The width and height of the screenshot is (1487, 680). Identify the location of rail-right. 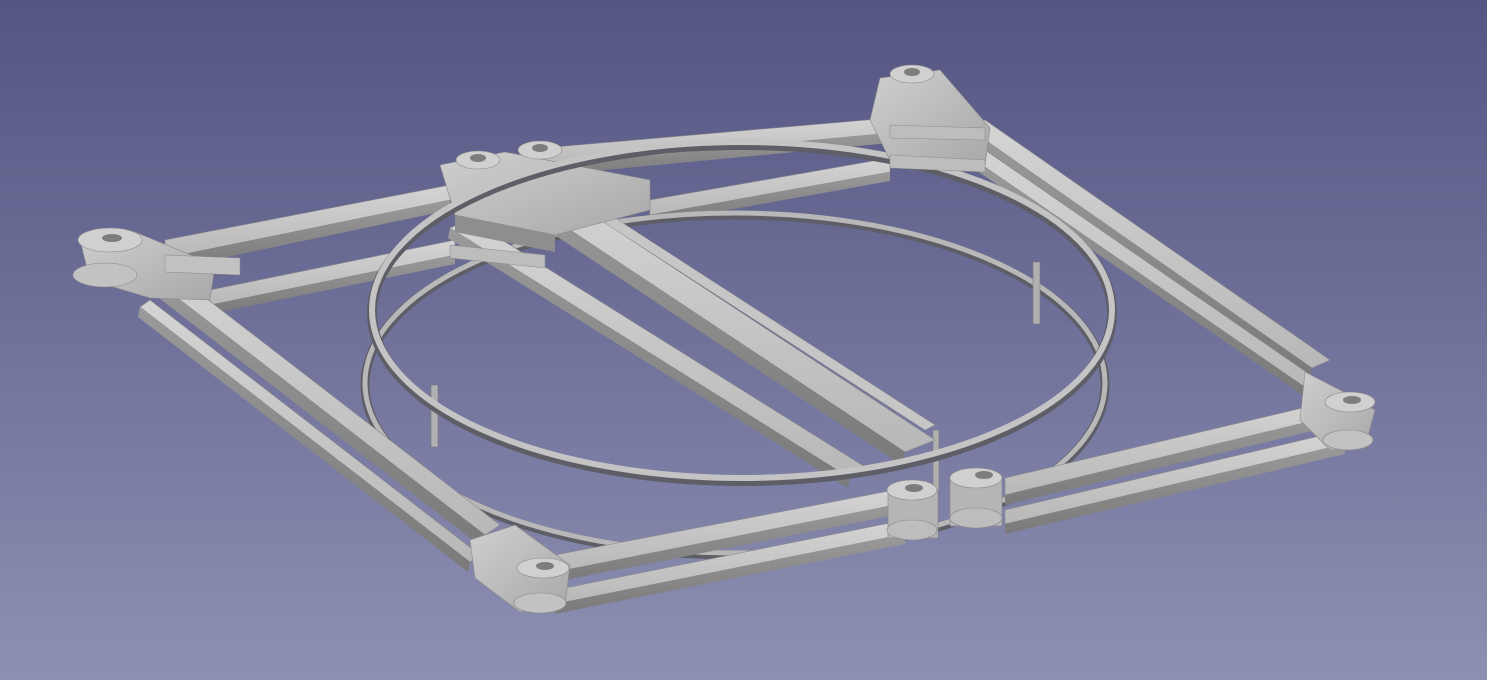
(1148, 259).